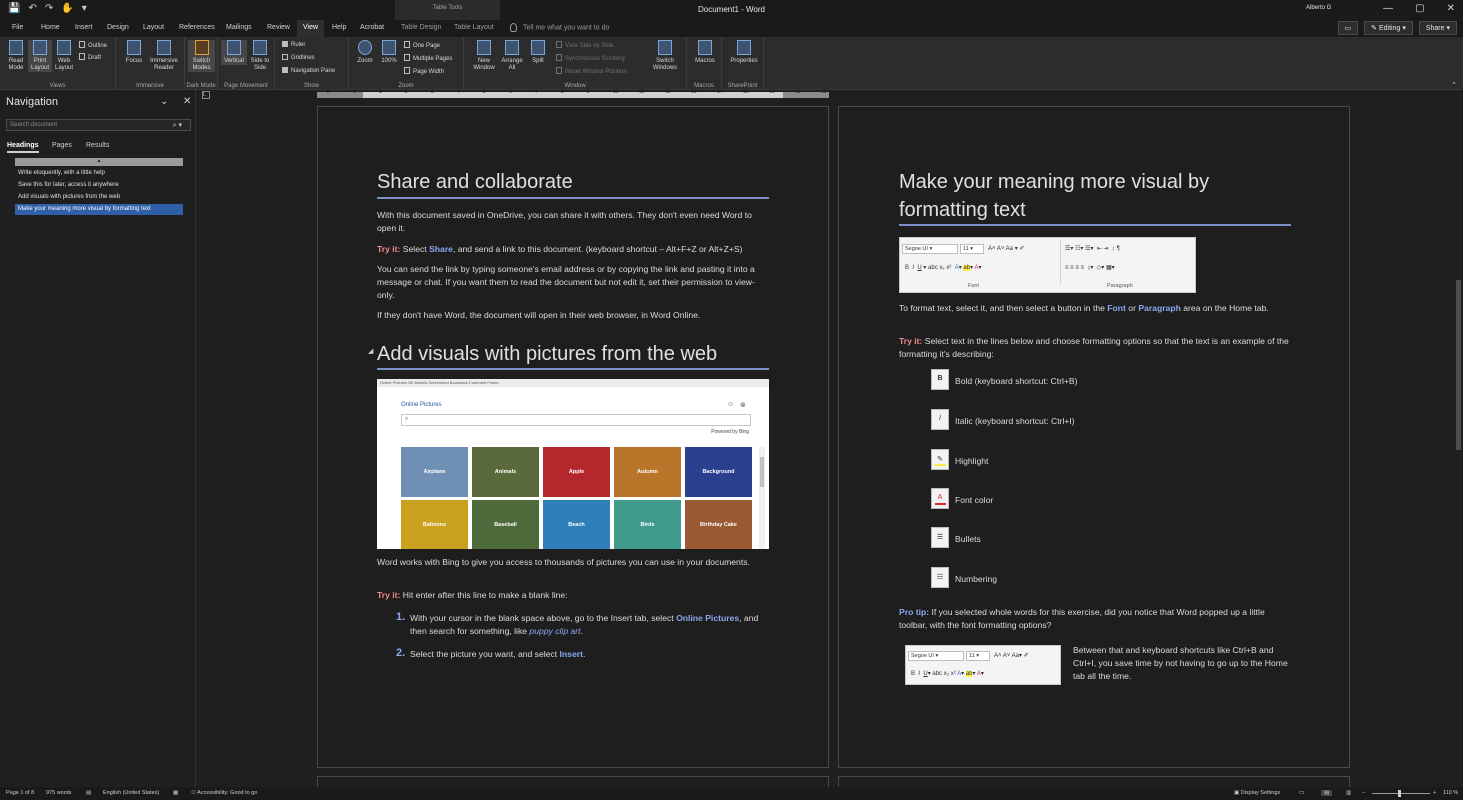 This screenshot has width=1463, height=800. What do you see at coordinates (99, 197) in the screenshot?
I see `nav-heading-item: Add visuals with pictures from the web` at bounding box center [99, 197].